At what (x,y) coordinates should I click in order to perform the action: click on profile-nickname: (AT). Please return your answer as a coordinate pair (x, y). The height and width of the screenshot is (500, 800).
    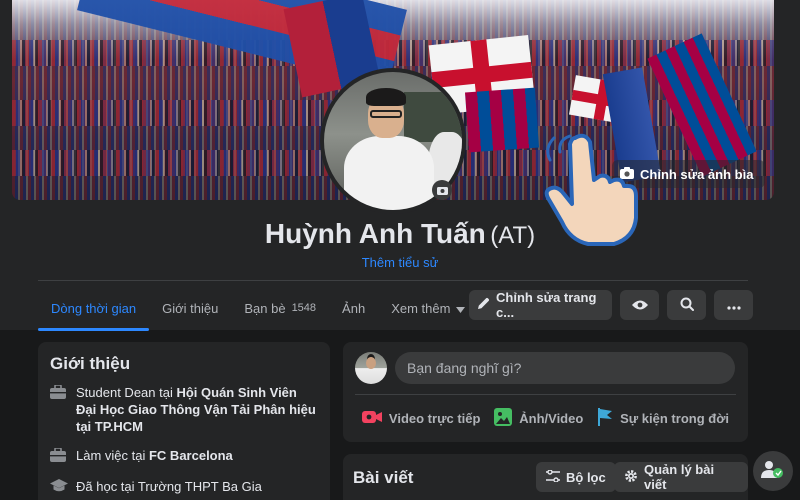
    Looking at the image, I should click on (513, 235).